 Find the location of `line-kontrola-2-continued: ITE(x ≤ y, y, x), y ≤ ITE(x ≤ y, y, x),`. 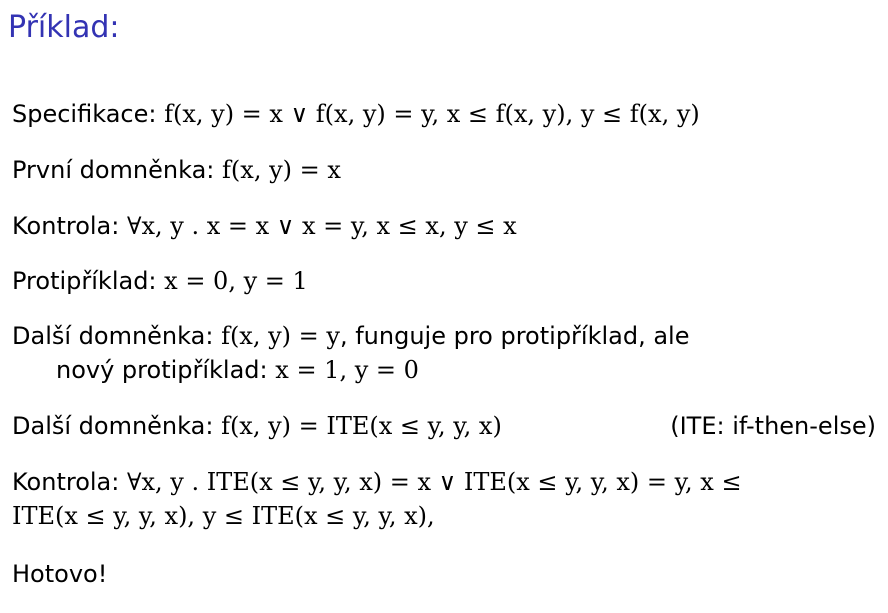

line-kontrola-2-continued: ITE(x ≤ y, y, x), y ≤ ITE(x ≤ y, y, x), is located at coordinates (223, 516).